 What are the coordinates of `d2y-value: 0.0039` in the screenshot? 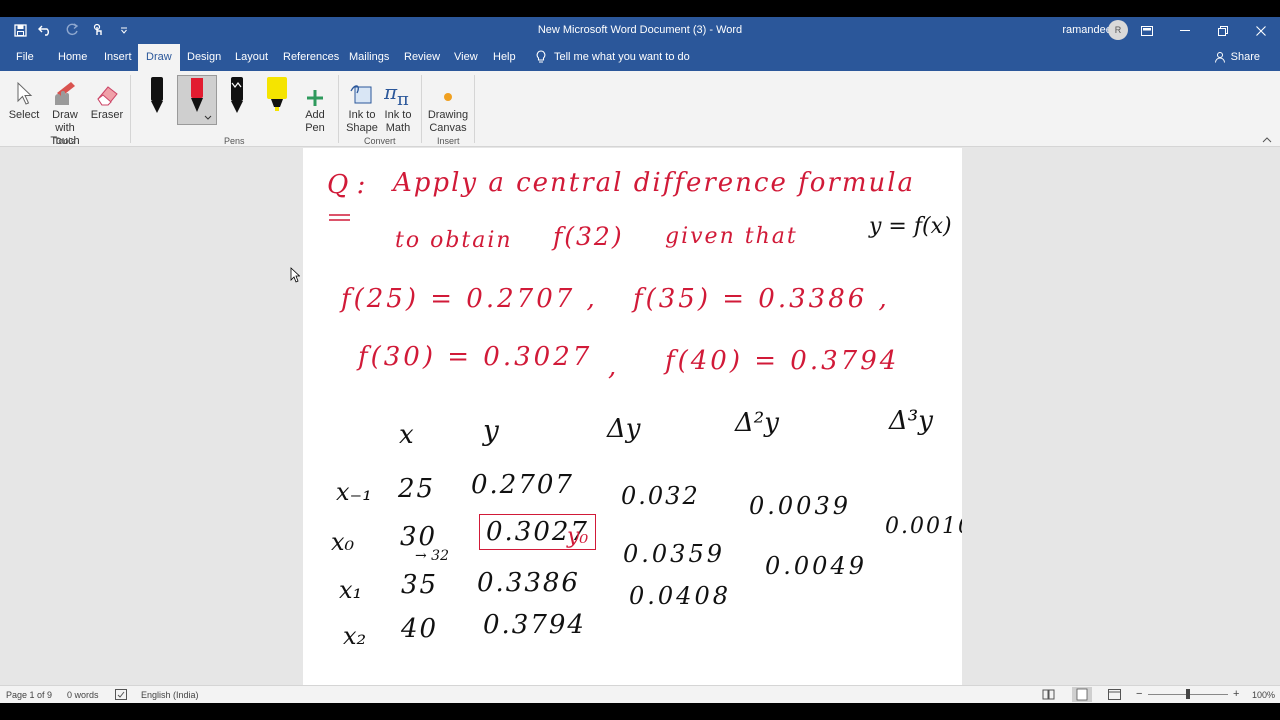 It's located at (800, 506).